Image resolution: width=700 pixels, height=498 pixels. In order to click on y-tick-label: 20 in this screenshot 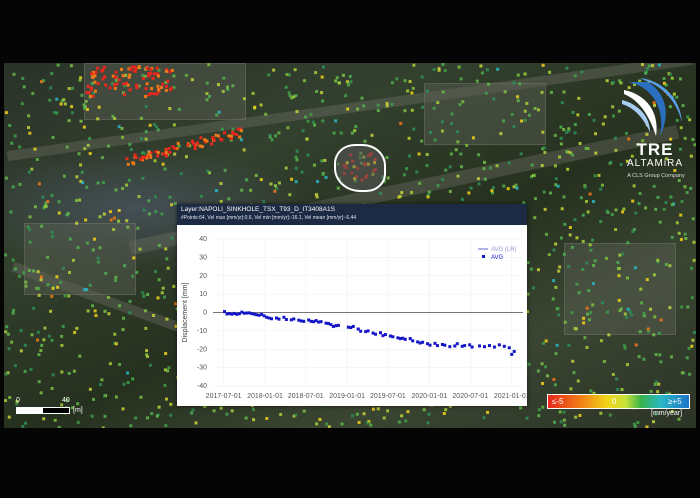, I will do `click(203, 276)`.